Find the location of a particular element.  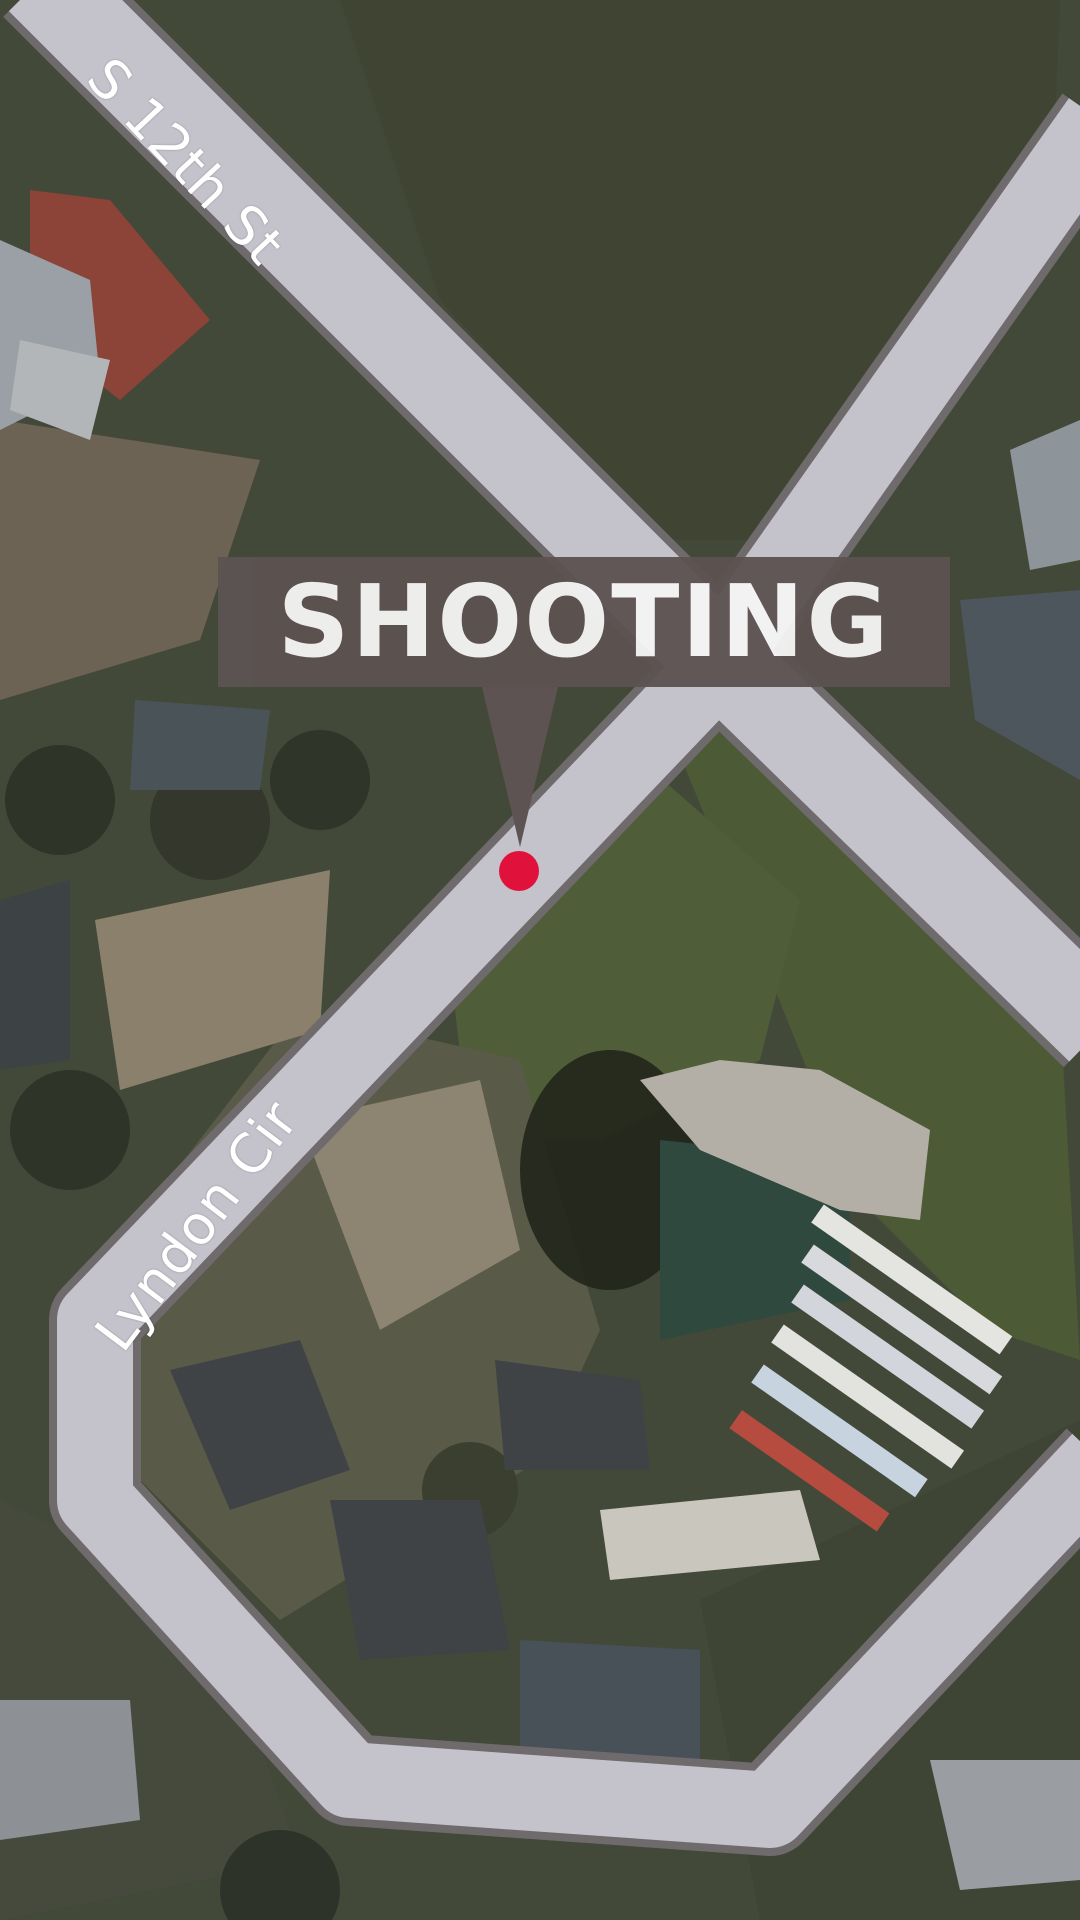

incident-callout: SHOOTING is located at coordinates (584, 622).